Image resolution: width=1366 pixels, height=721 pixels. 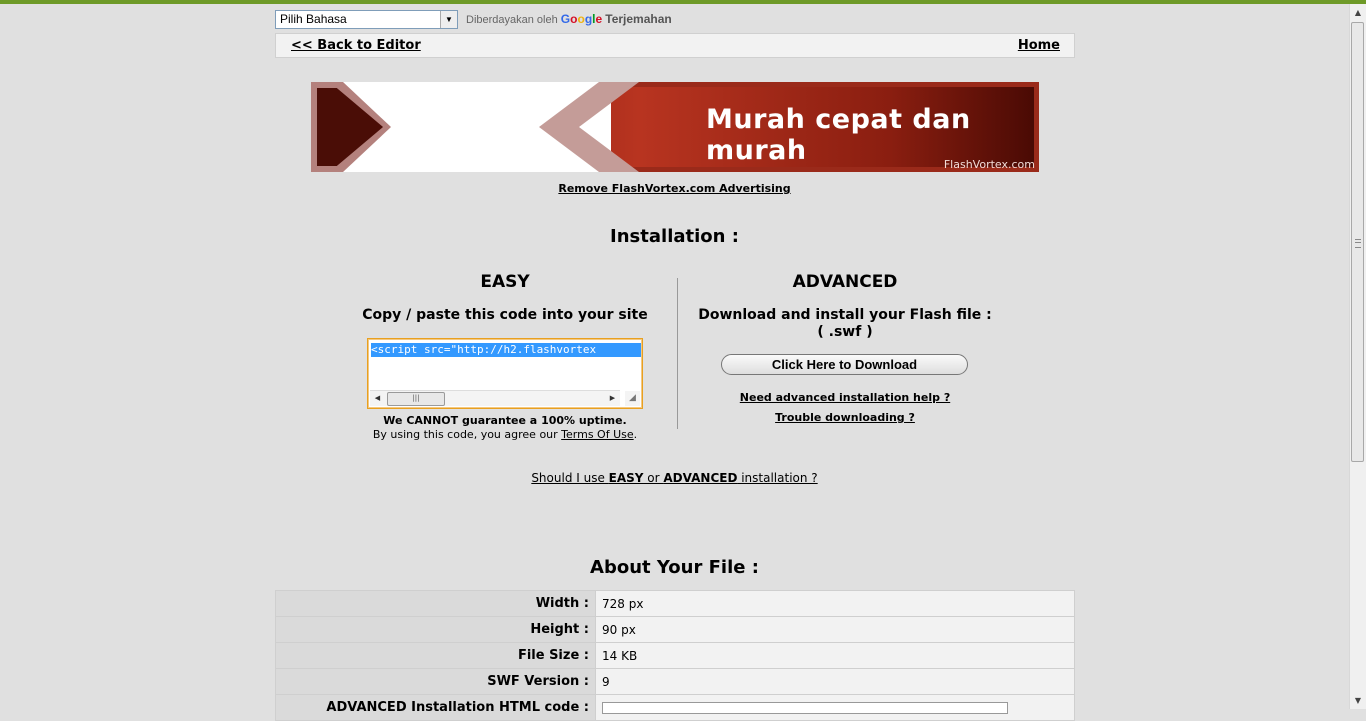 I want to click on language-select-value: Pilih Bahasa, so click(x=313, y=19).